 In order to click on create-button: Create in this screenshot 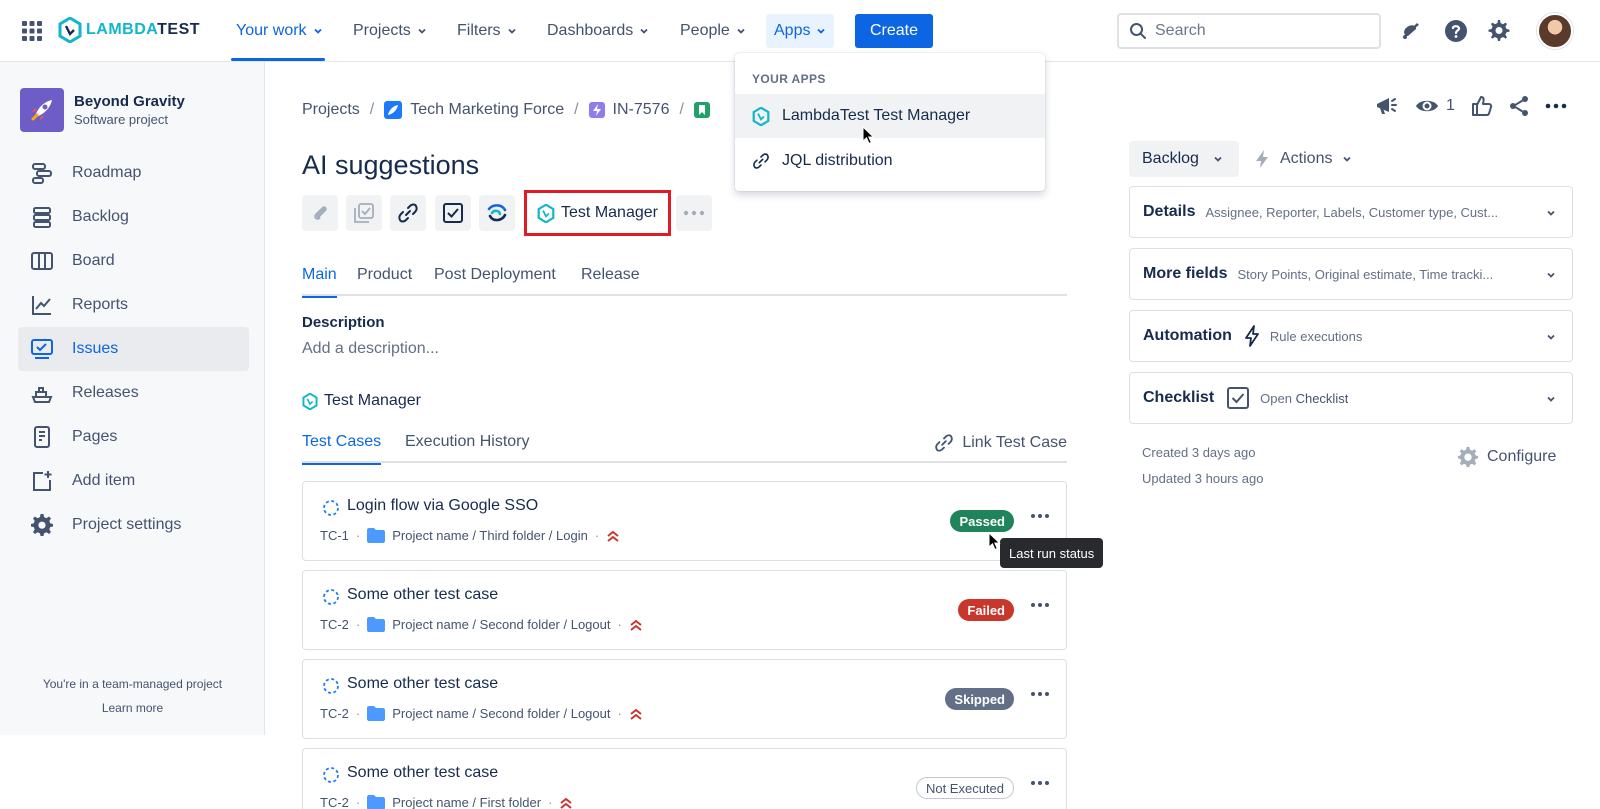, I will do `click(894, 31)`.